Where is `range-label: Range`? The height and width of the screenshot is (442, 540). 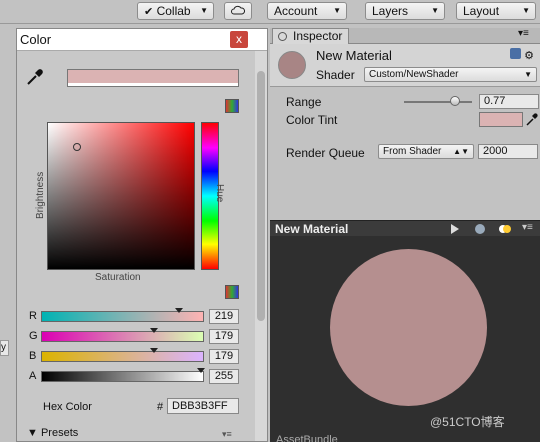
range-label: Range is located at coordinates (304, 102).